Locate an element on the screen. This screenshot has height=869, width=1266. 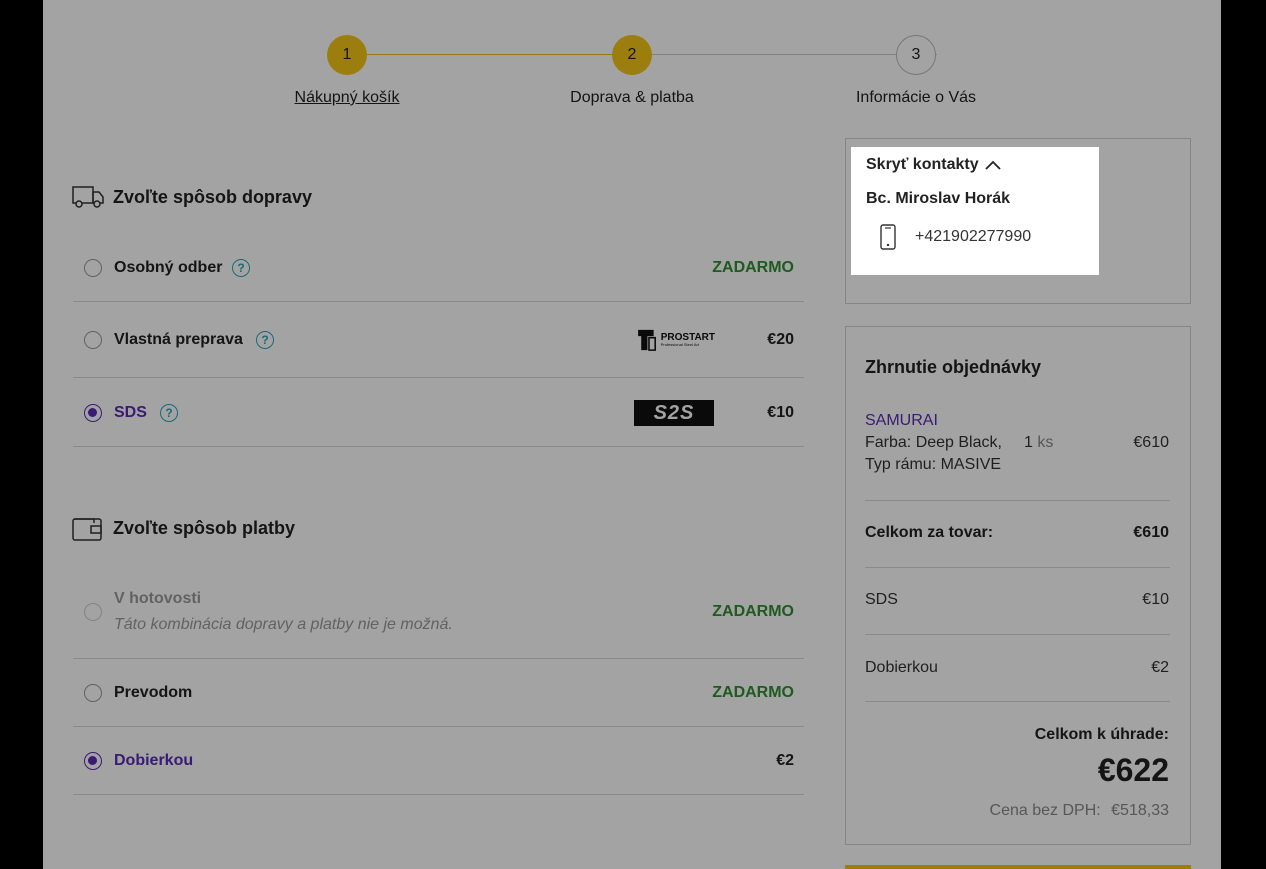
shipping-radio-vlastna-preprava is located at coordinates (93, 340).